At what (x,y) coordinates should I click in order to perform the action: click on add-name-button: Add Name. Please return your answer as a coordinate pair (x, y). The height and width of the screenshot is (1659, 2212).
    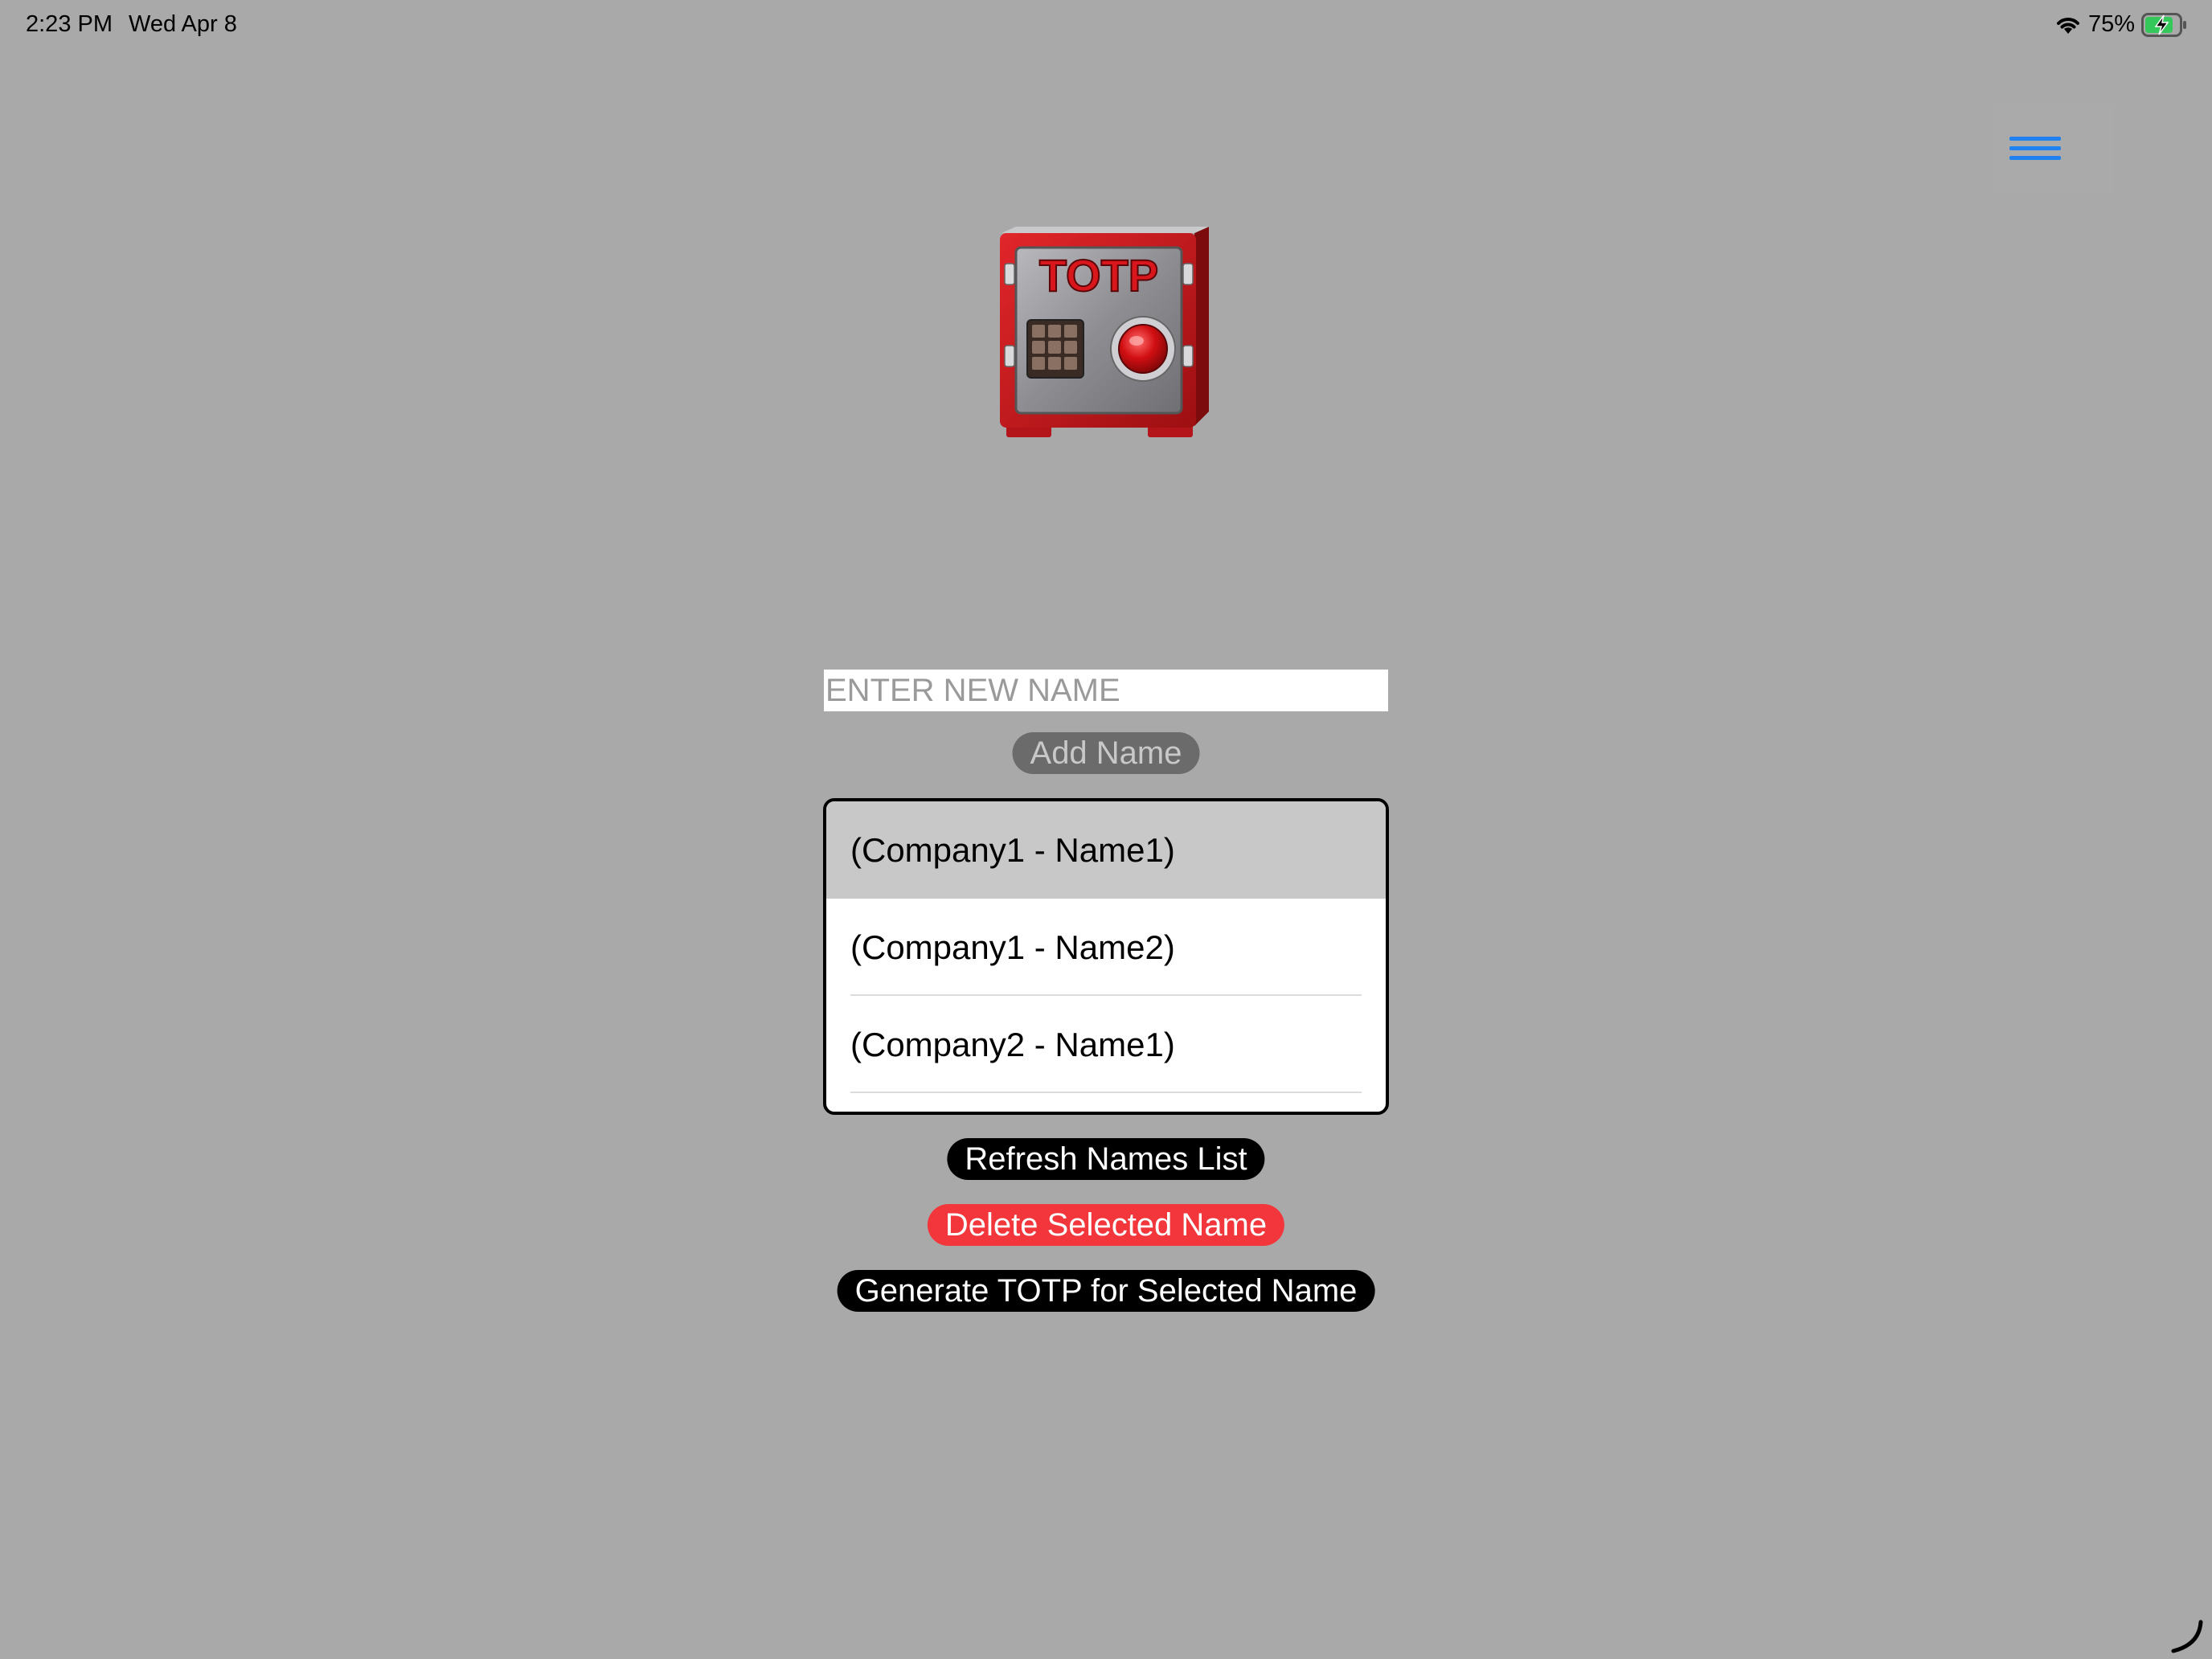
    Looking at the image, I should click on (1106, 753).